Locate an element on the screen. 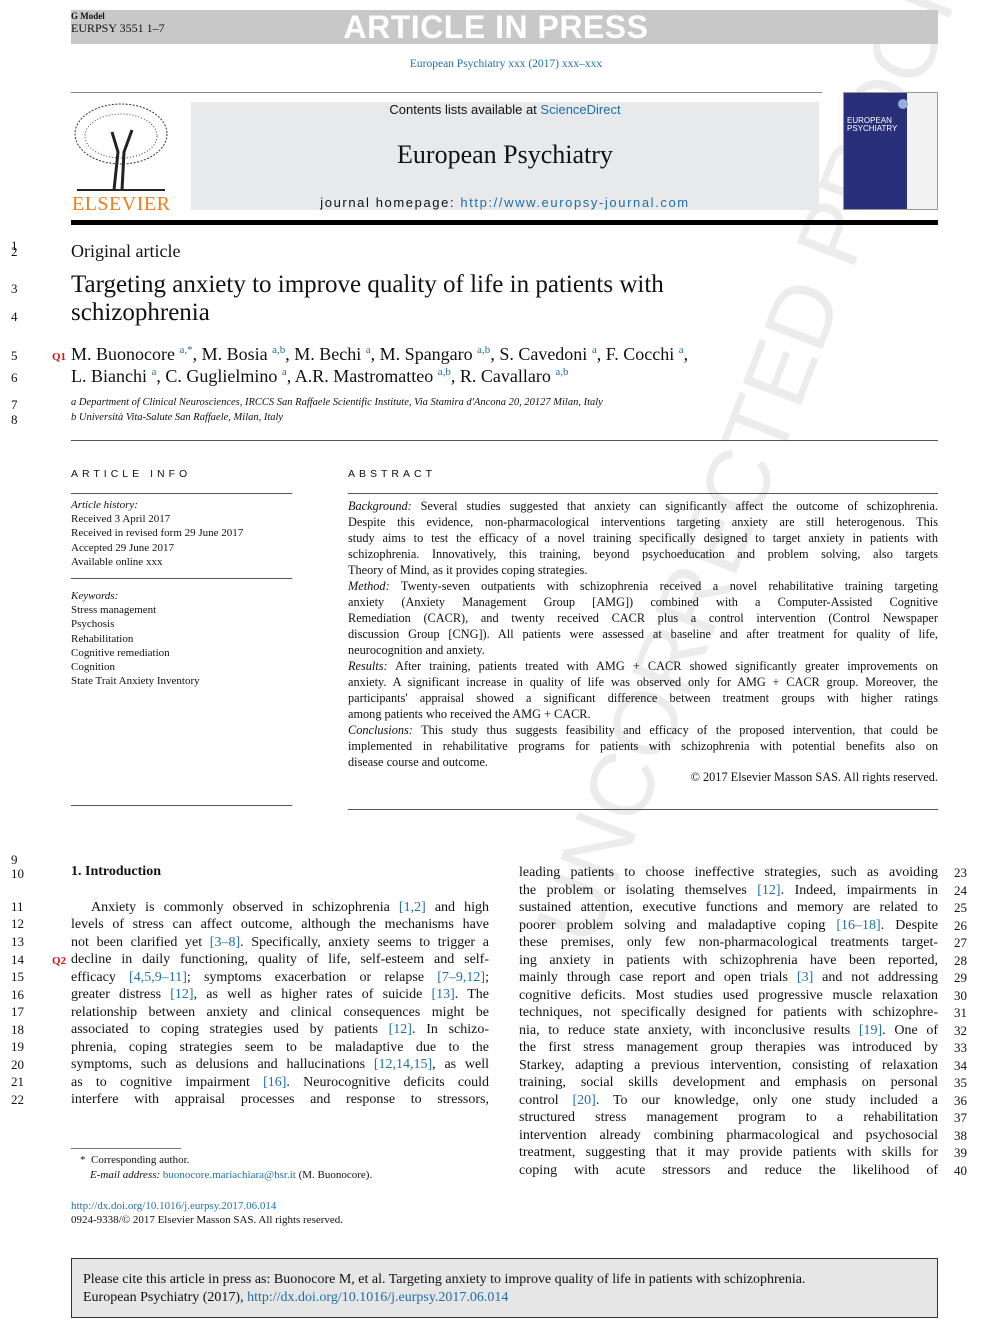  author-name: M. Bechi is located at coordinates (327, 354).